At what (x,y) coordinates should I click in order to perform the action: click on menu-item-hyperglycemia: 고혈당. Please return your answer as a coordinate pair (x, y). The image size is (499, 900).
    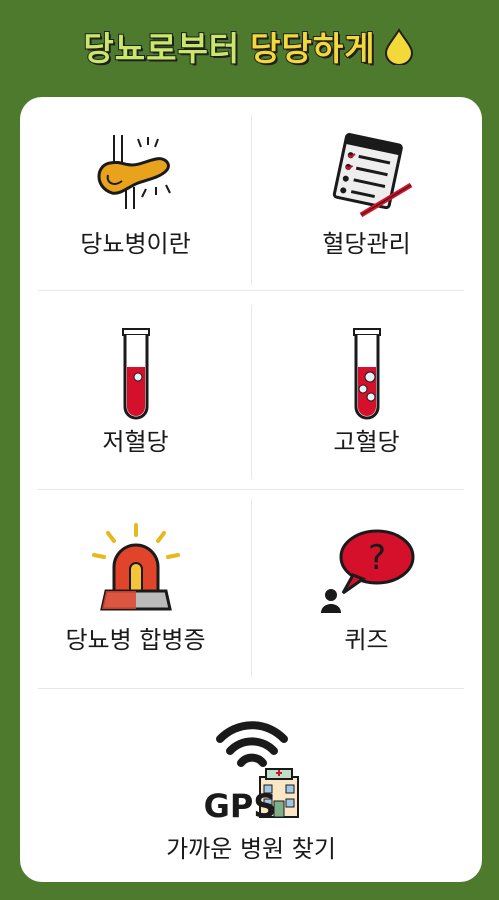
    Looking at the image, I should click on (366, 394).